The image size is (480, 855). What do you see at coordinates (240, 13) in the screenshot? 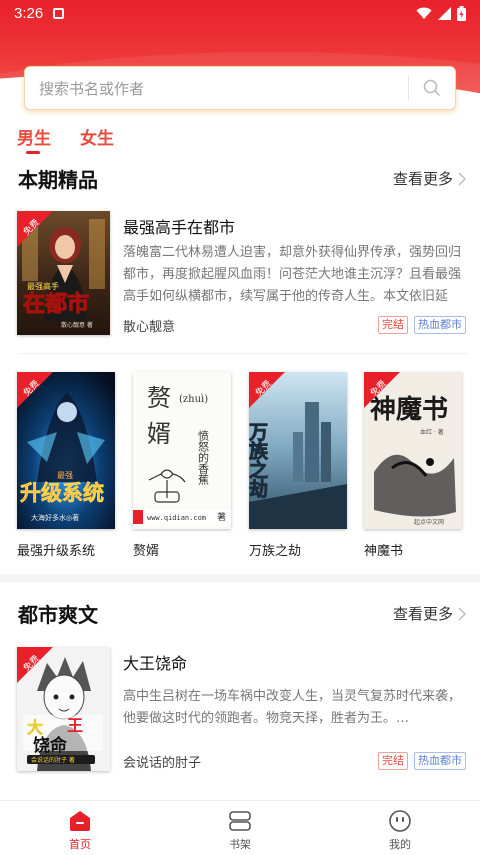
I see `status-bar: 3:26` at bounding box center [240, 13].